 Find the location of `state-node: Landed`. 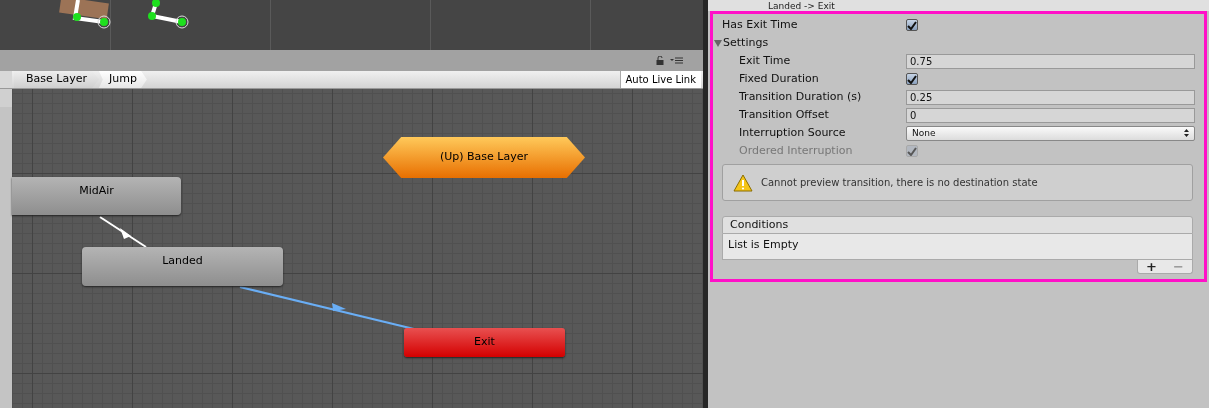

state-node: Landed is located at coordinates (182, 266).